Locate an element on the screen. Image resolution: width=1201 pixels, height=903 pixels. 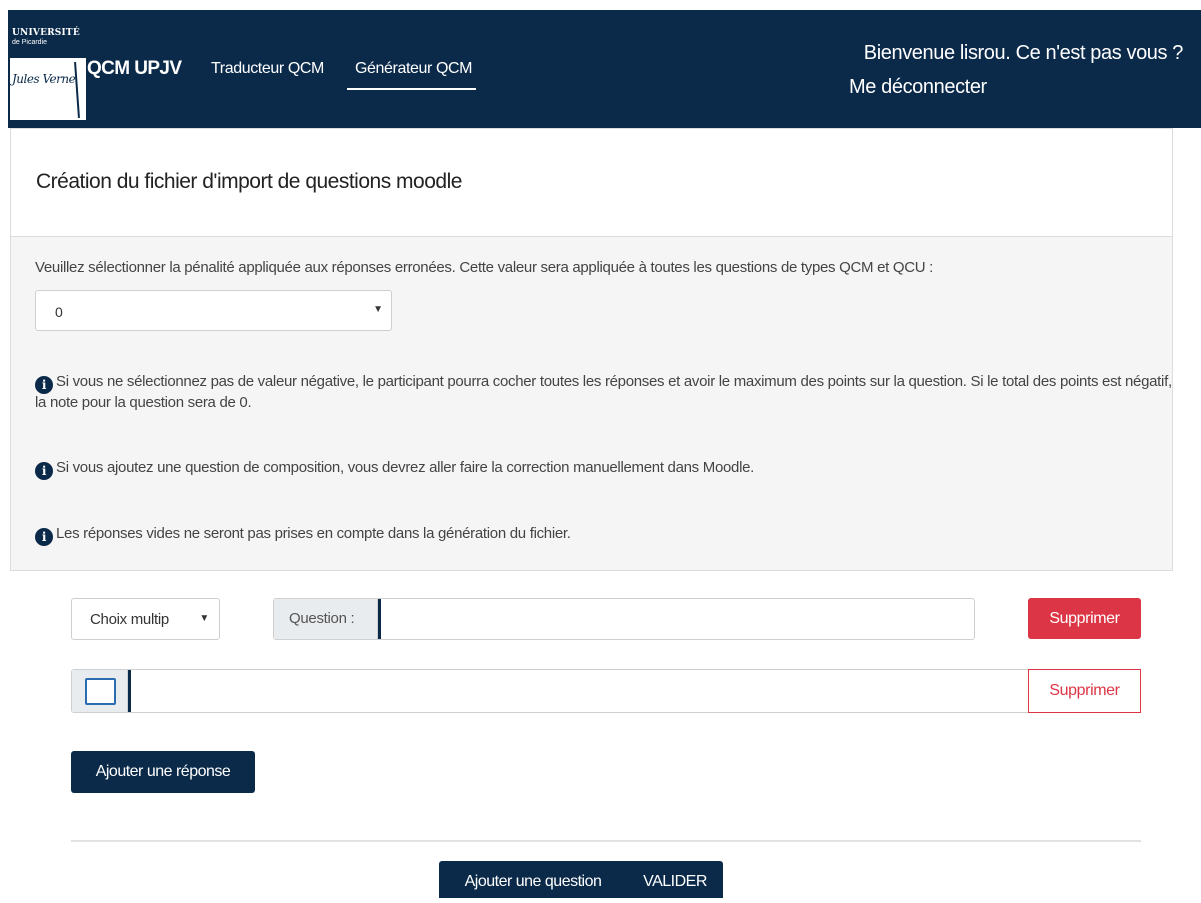
validate-button: VALIDER is located at coordinates (675, 879).